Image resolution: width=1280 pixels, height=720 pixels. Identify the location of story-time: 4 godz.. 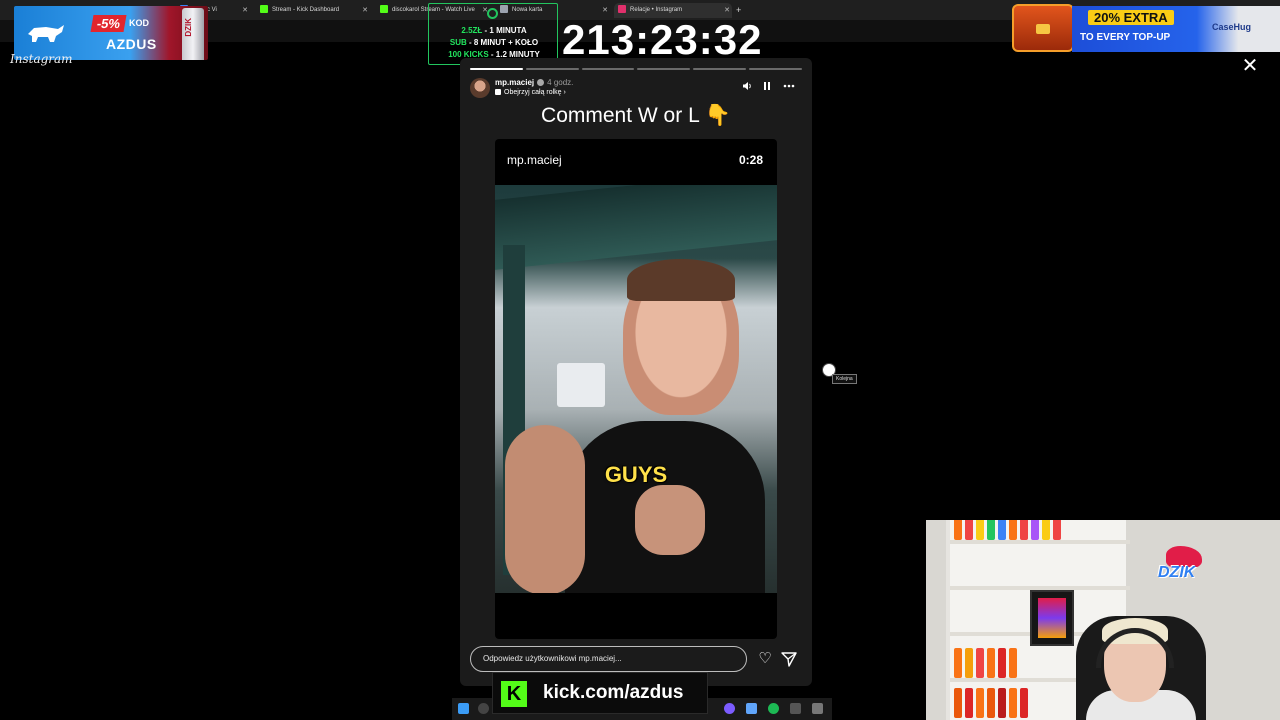
(560, 82).